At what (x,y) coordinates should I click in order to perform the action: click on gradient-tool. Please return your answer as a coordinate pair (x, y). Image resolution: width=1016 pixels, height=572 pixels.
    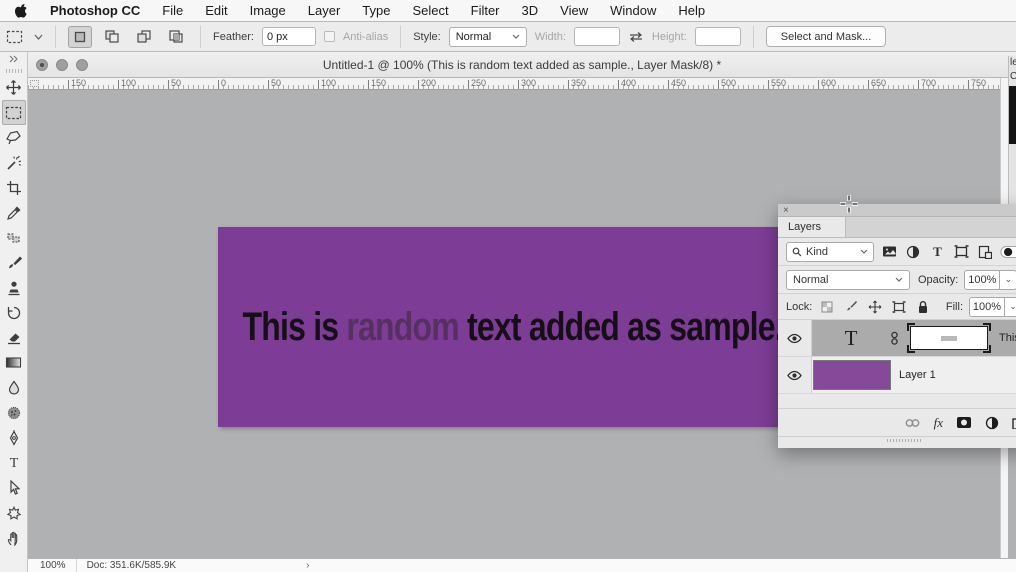
    Looking at the image, I should click on (14, 362).